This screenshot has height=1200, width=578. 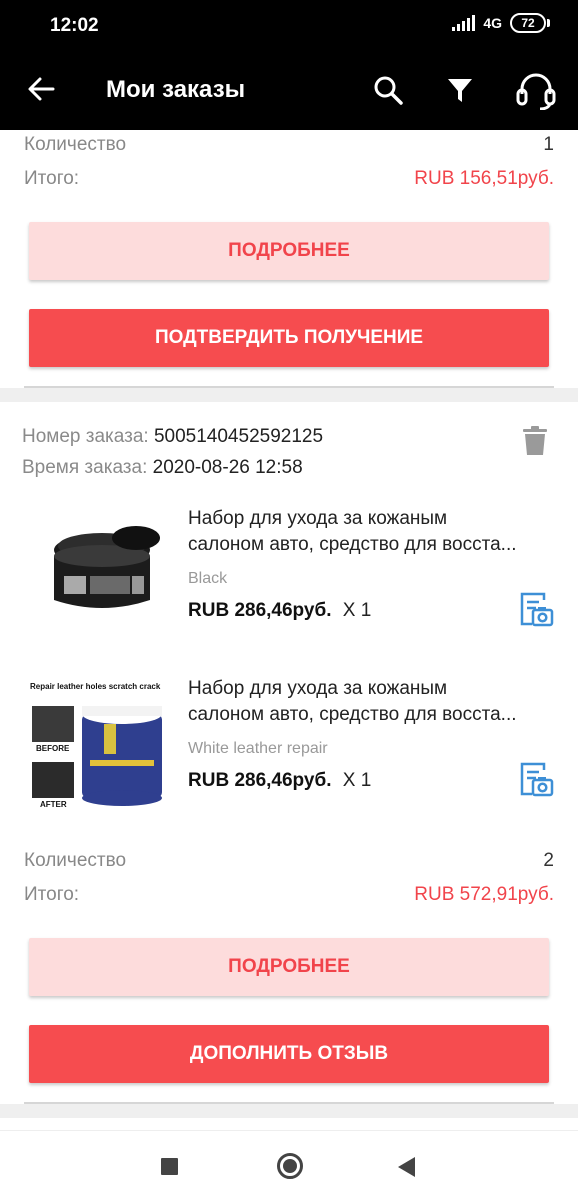 I want to click on order-number: Номер заказа: 5005140452592125, so click(x=172, y=437).